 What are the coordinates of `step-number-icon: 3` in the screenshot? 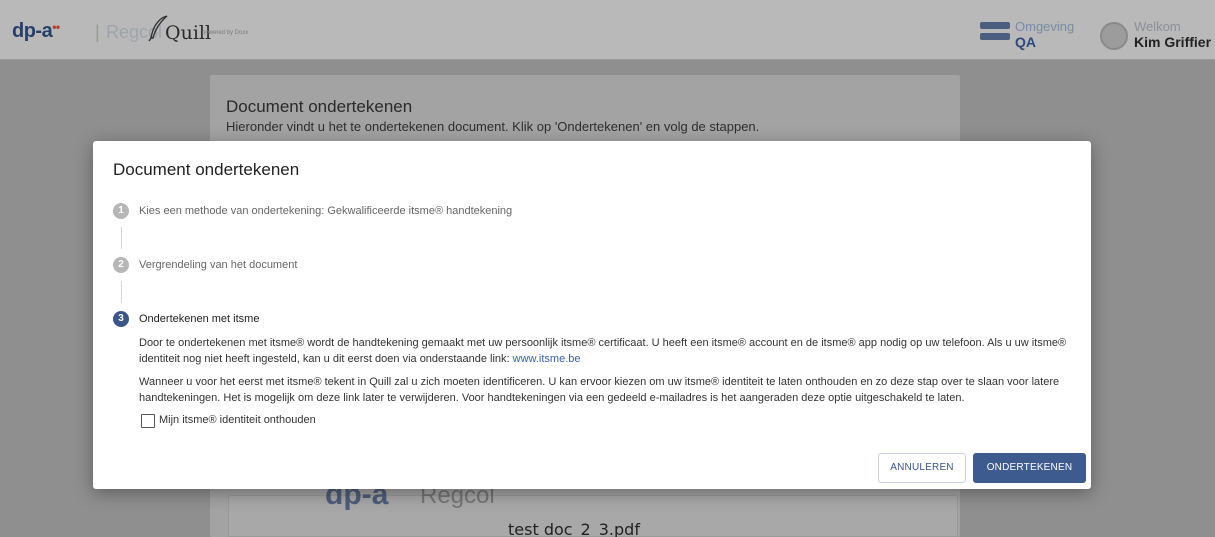 It's located at (121, 319).